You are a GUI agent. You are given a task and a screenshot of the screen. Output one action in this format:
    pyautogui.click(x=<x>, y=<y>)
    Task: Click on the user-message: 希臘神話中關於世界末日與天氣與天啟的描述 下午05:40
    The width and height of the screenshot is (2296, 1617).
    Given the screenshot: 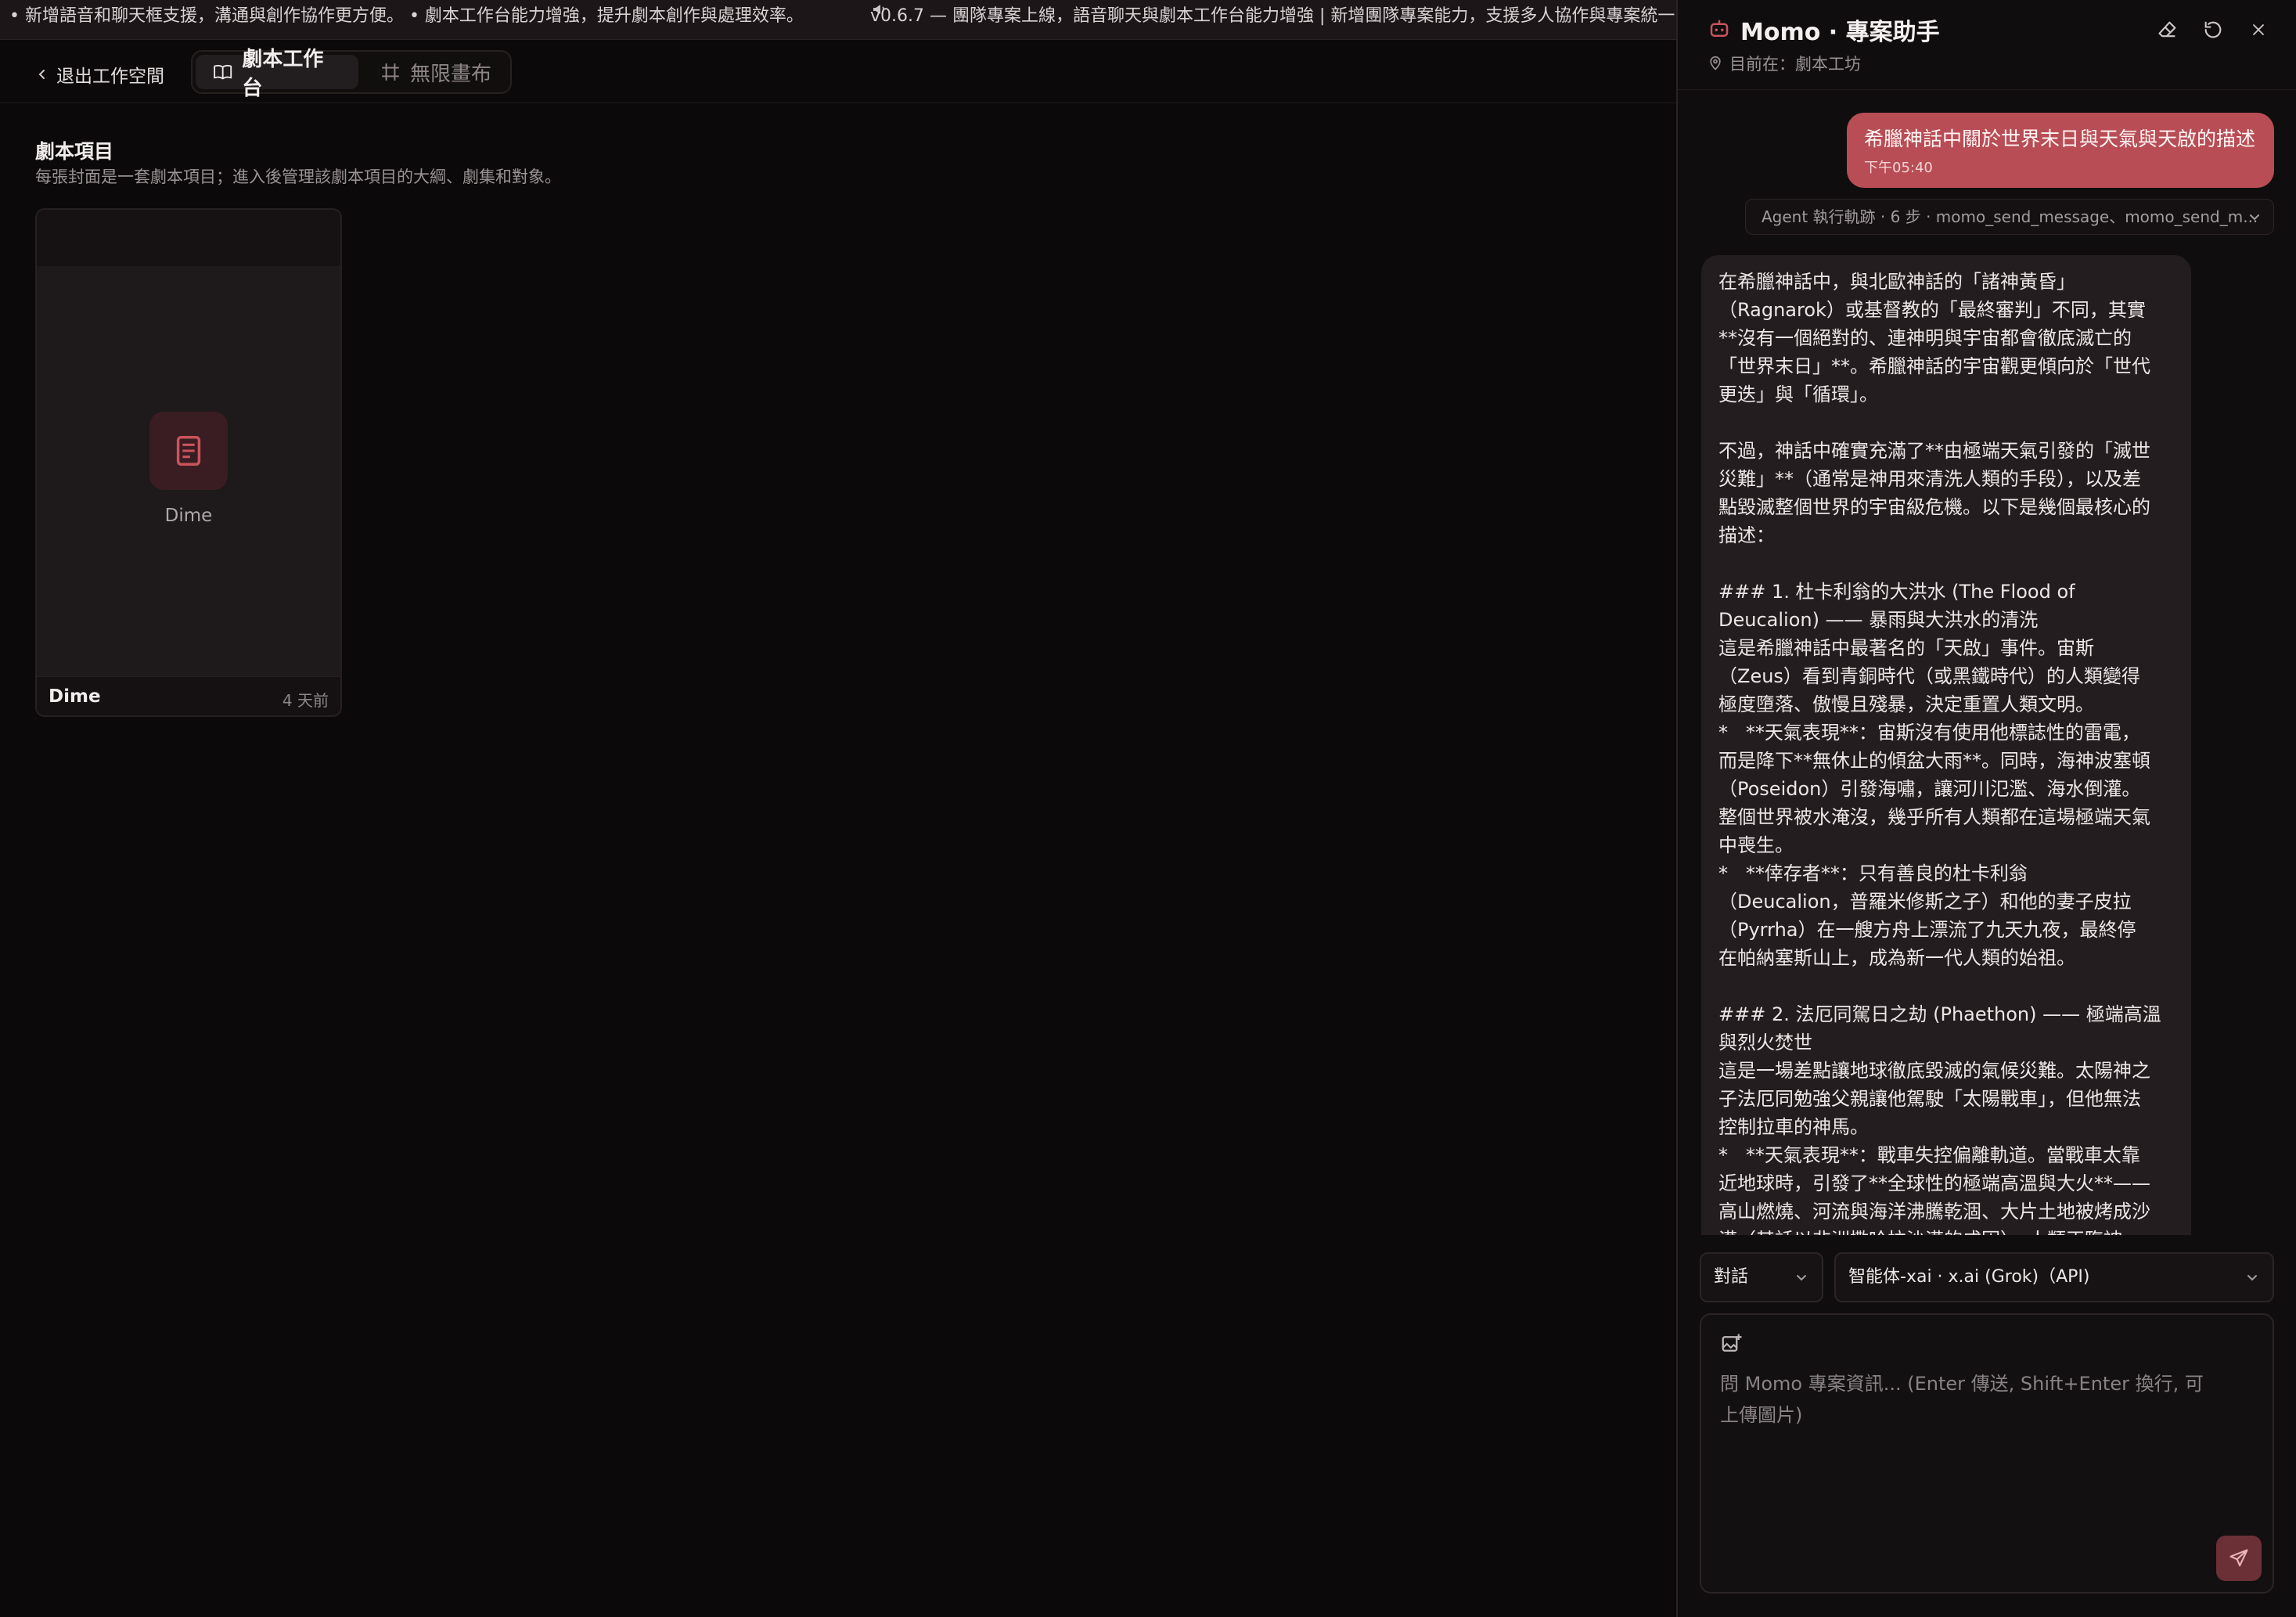 What is the action you would take?
    pyautogui.click(x=2060, y=150)
    